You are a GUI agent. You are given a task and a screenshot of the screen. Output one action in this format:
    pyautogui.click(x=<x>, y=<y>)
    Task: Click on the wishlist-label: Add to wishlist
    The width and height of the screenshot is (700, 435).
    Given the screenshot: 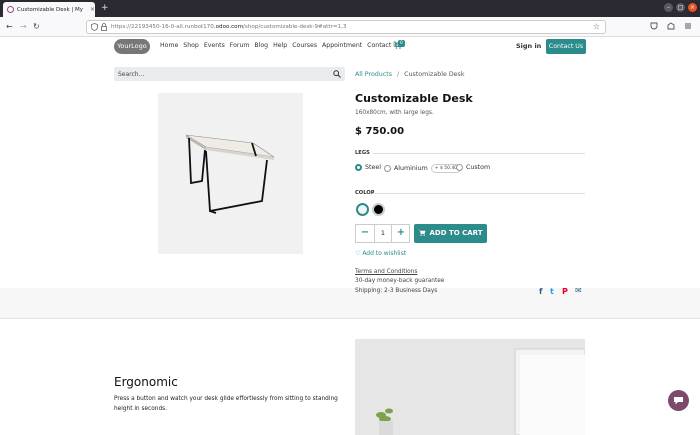 What is the action you would take?
    pyautogui.click(x=384, y=253)
    